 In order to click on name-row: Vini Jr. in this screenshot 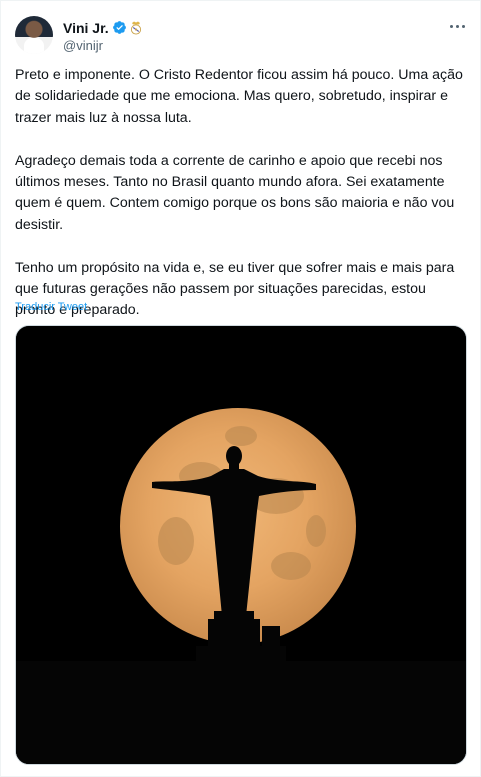, I will do `click(102, 27)`.